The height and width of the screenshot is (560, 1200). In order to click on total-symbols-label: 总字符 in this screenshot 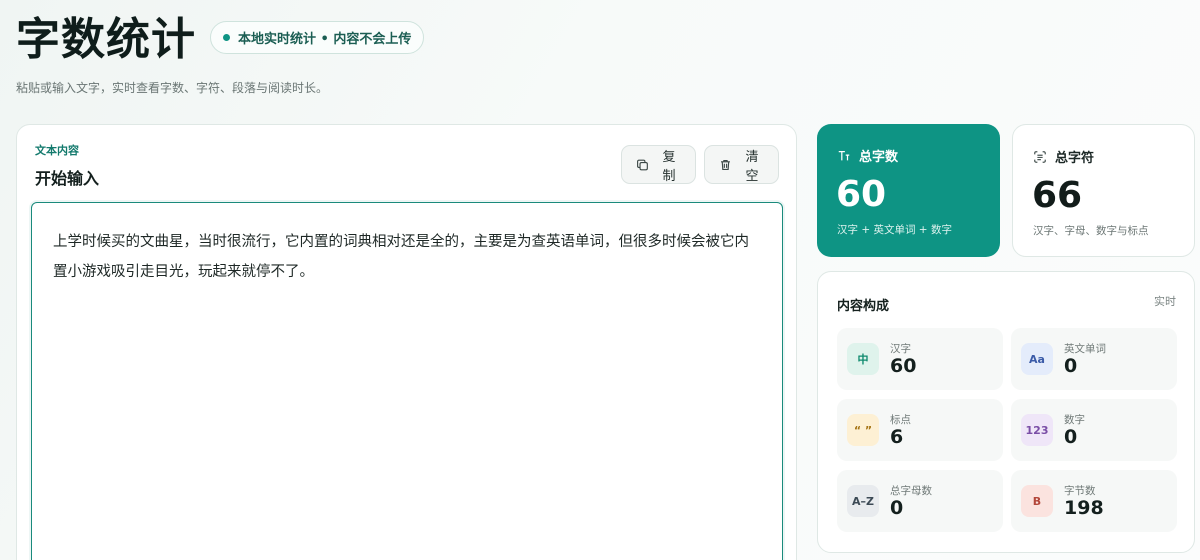, I will do `click(1063, 156)`.